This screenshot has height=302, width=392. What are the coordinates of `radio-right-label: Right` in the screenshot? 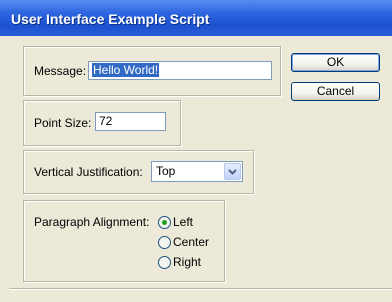 It's located at (187, 262).